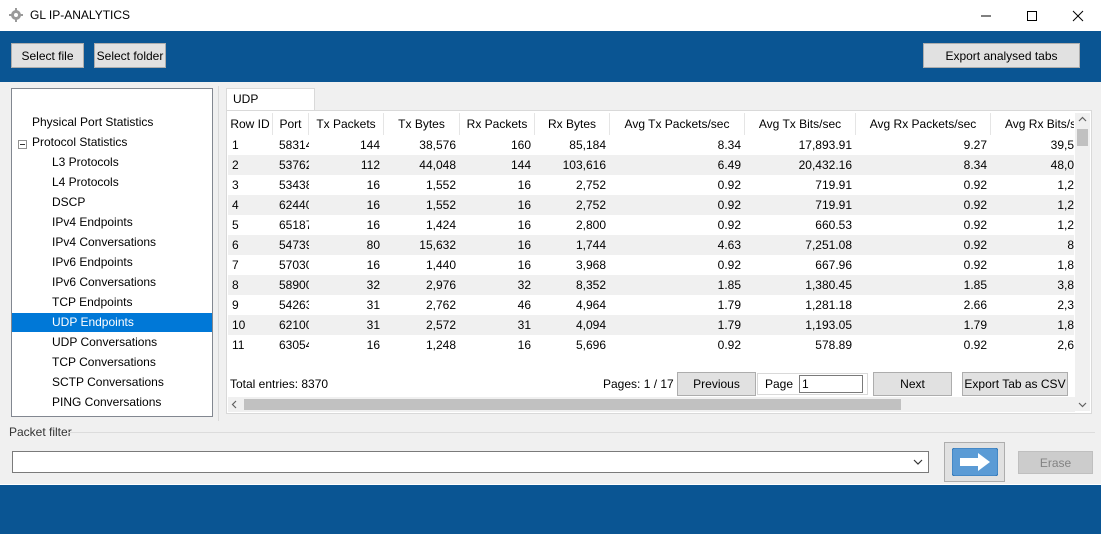 The width and height of the screenshot is (1101, 534). What do you see at coordinates (104, 282) in the screenshot?
I see `tree-item-ipv6-conversations: IPv6 Conversations` at bounding box center [104, 282].